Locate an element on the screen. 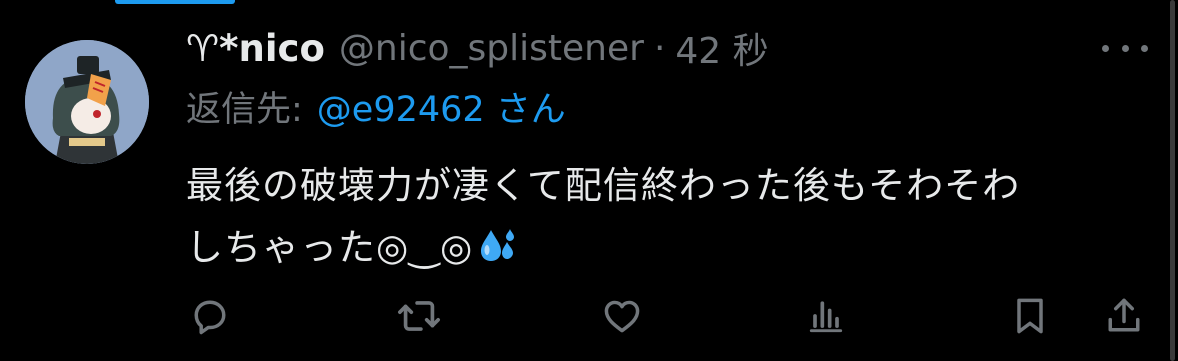  reply-prefix: 返信先: is located at coordinates (244, 109).